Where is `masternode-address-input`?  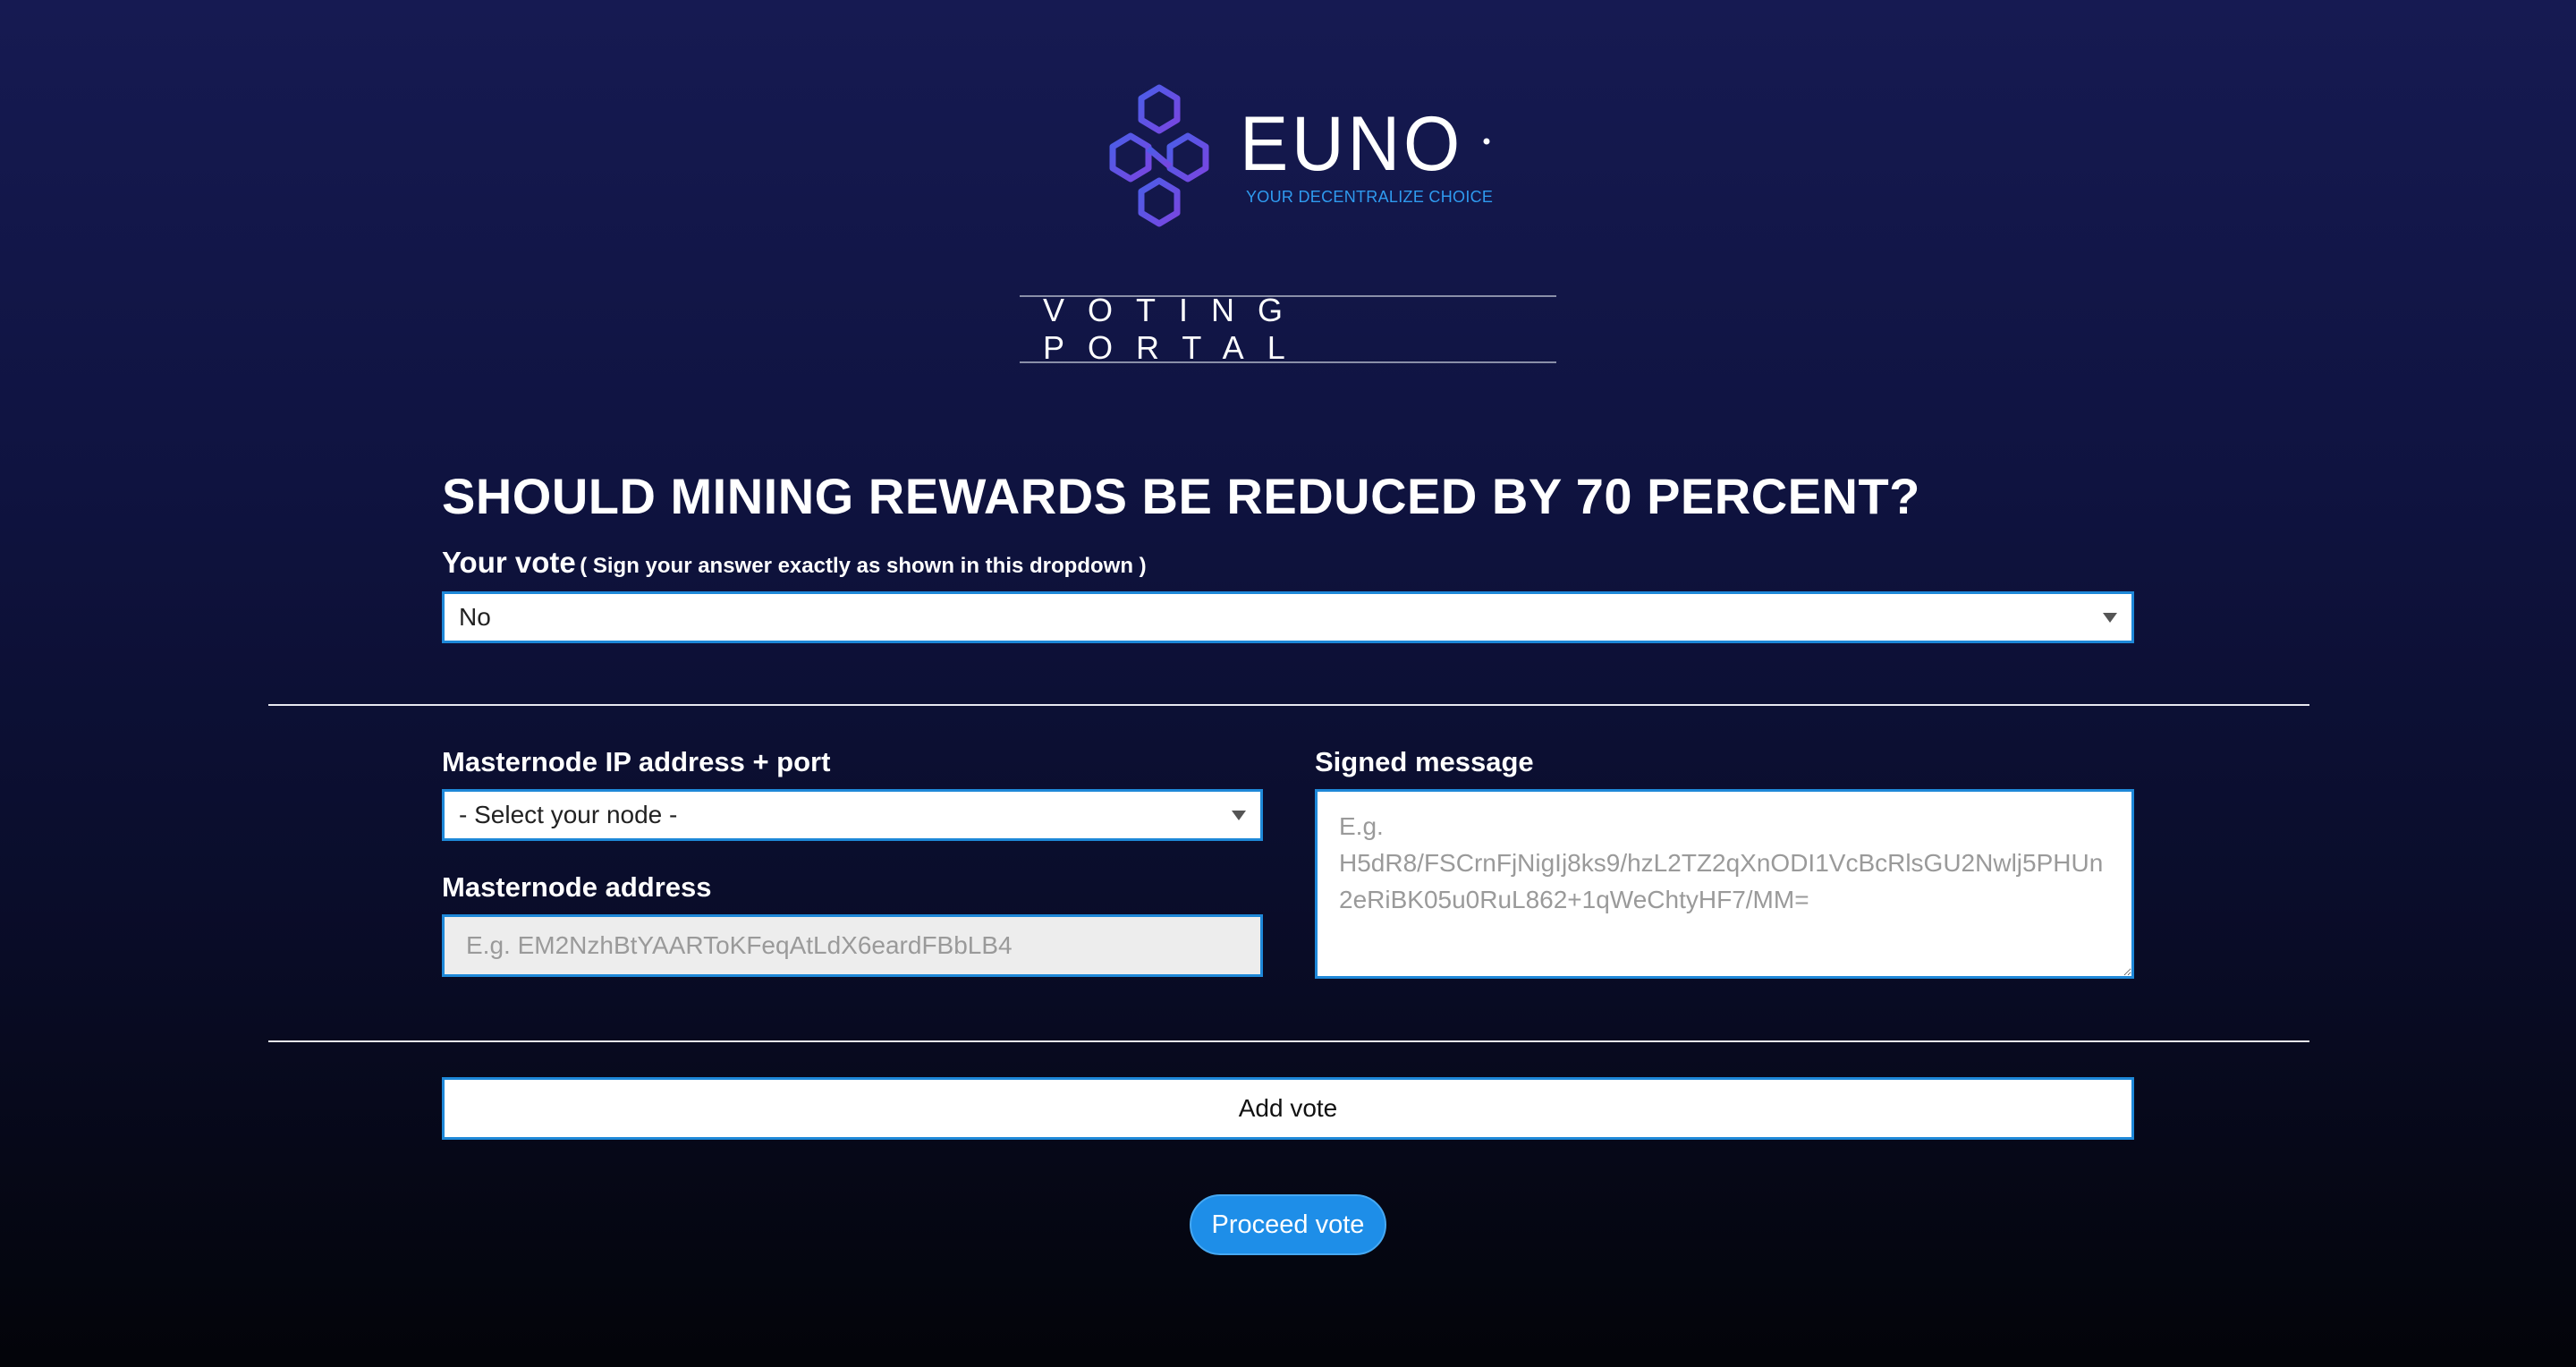
masternode-address-input is located at coordinates (852, 945).